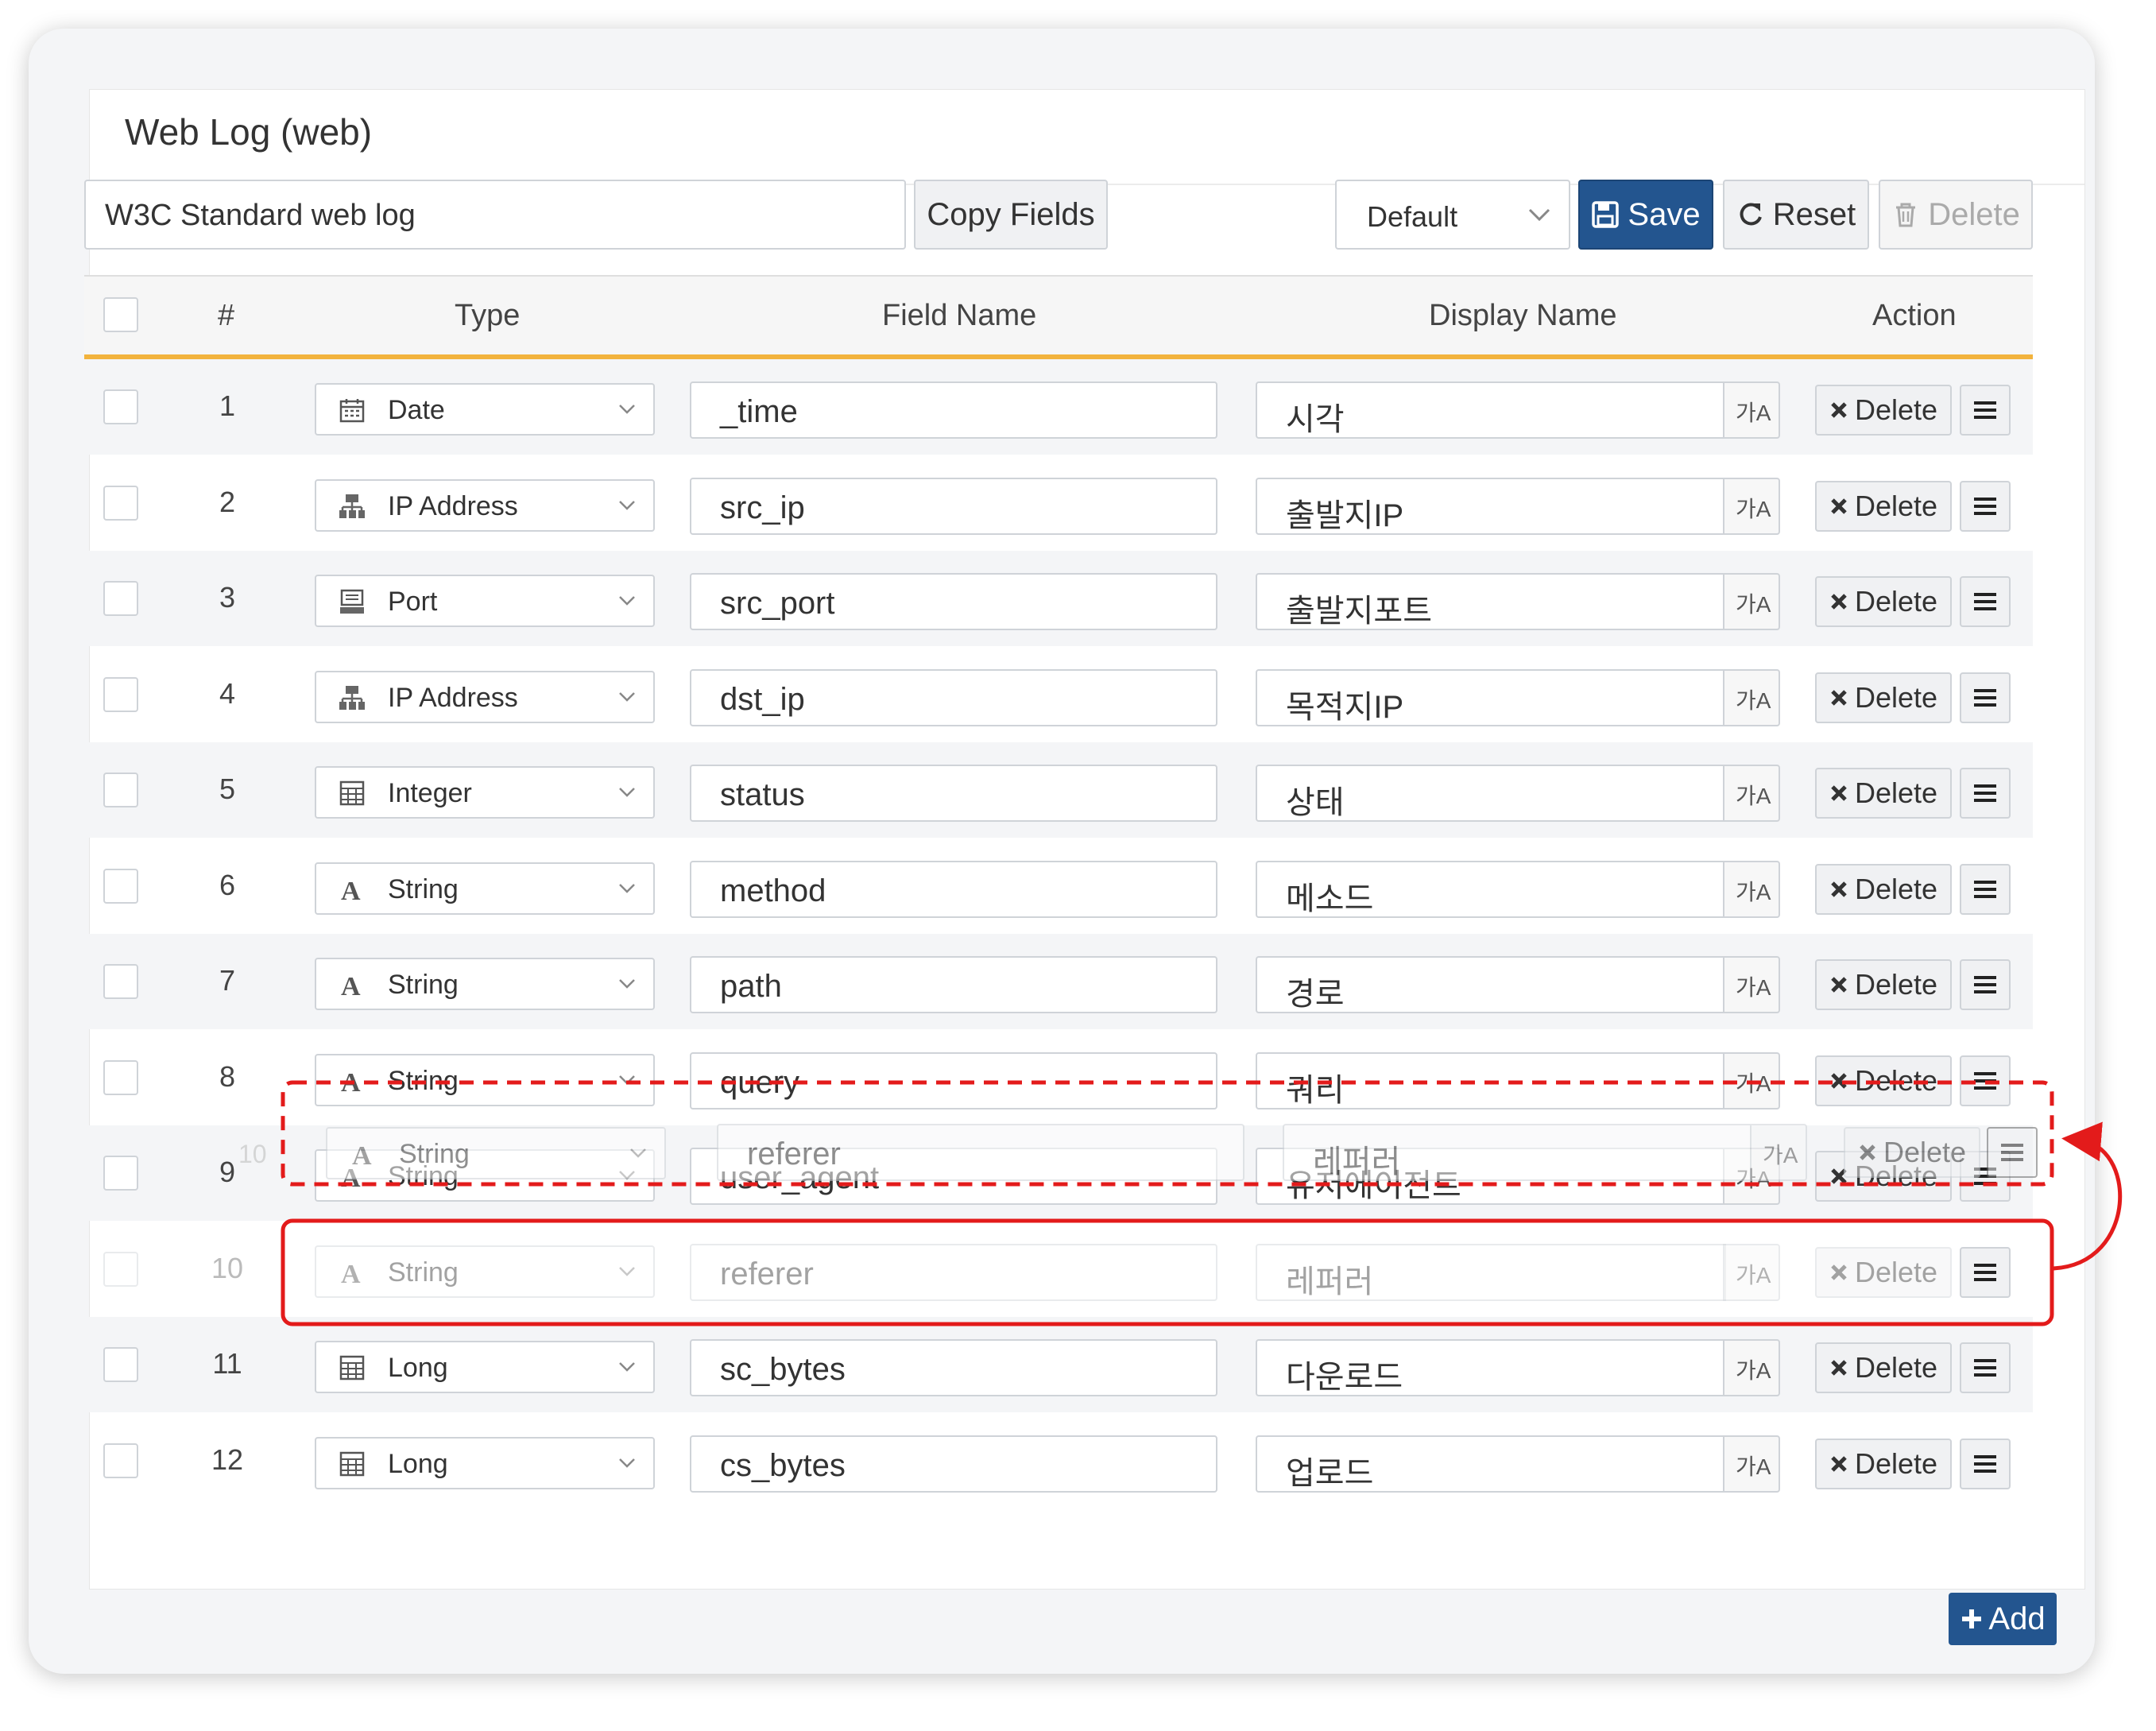 The height and width of the screenshot is (1731, 2156). I want to click on display-name-input: 업로드, so click(1491, 1464).